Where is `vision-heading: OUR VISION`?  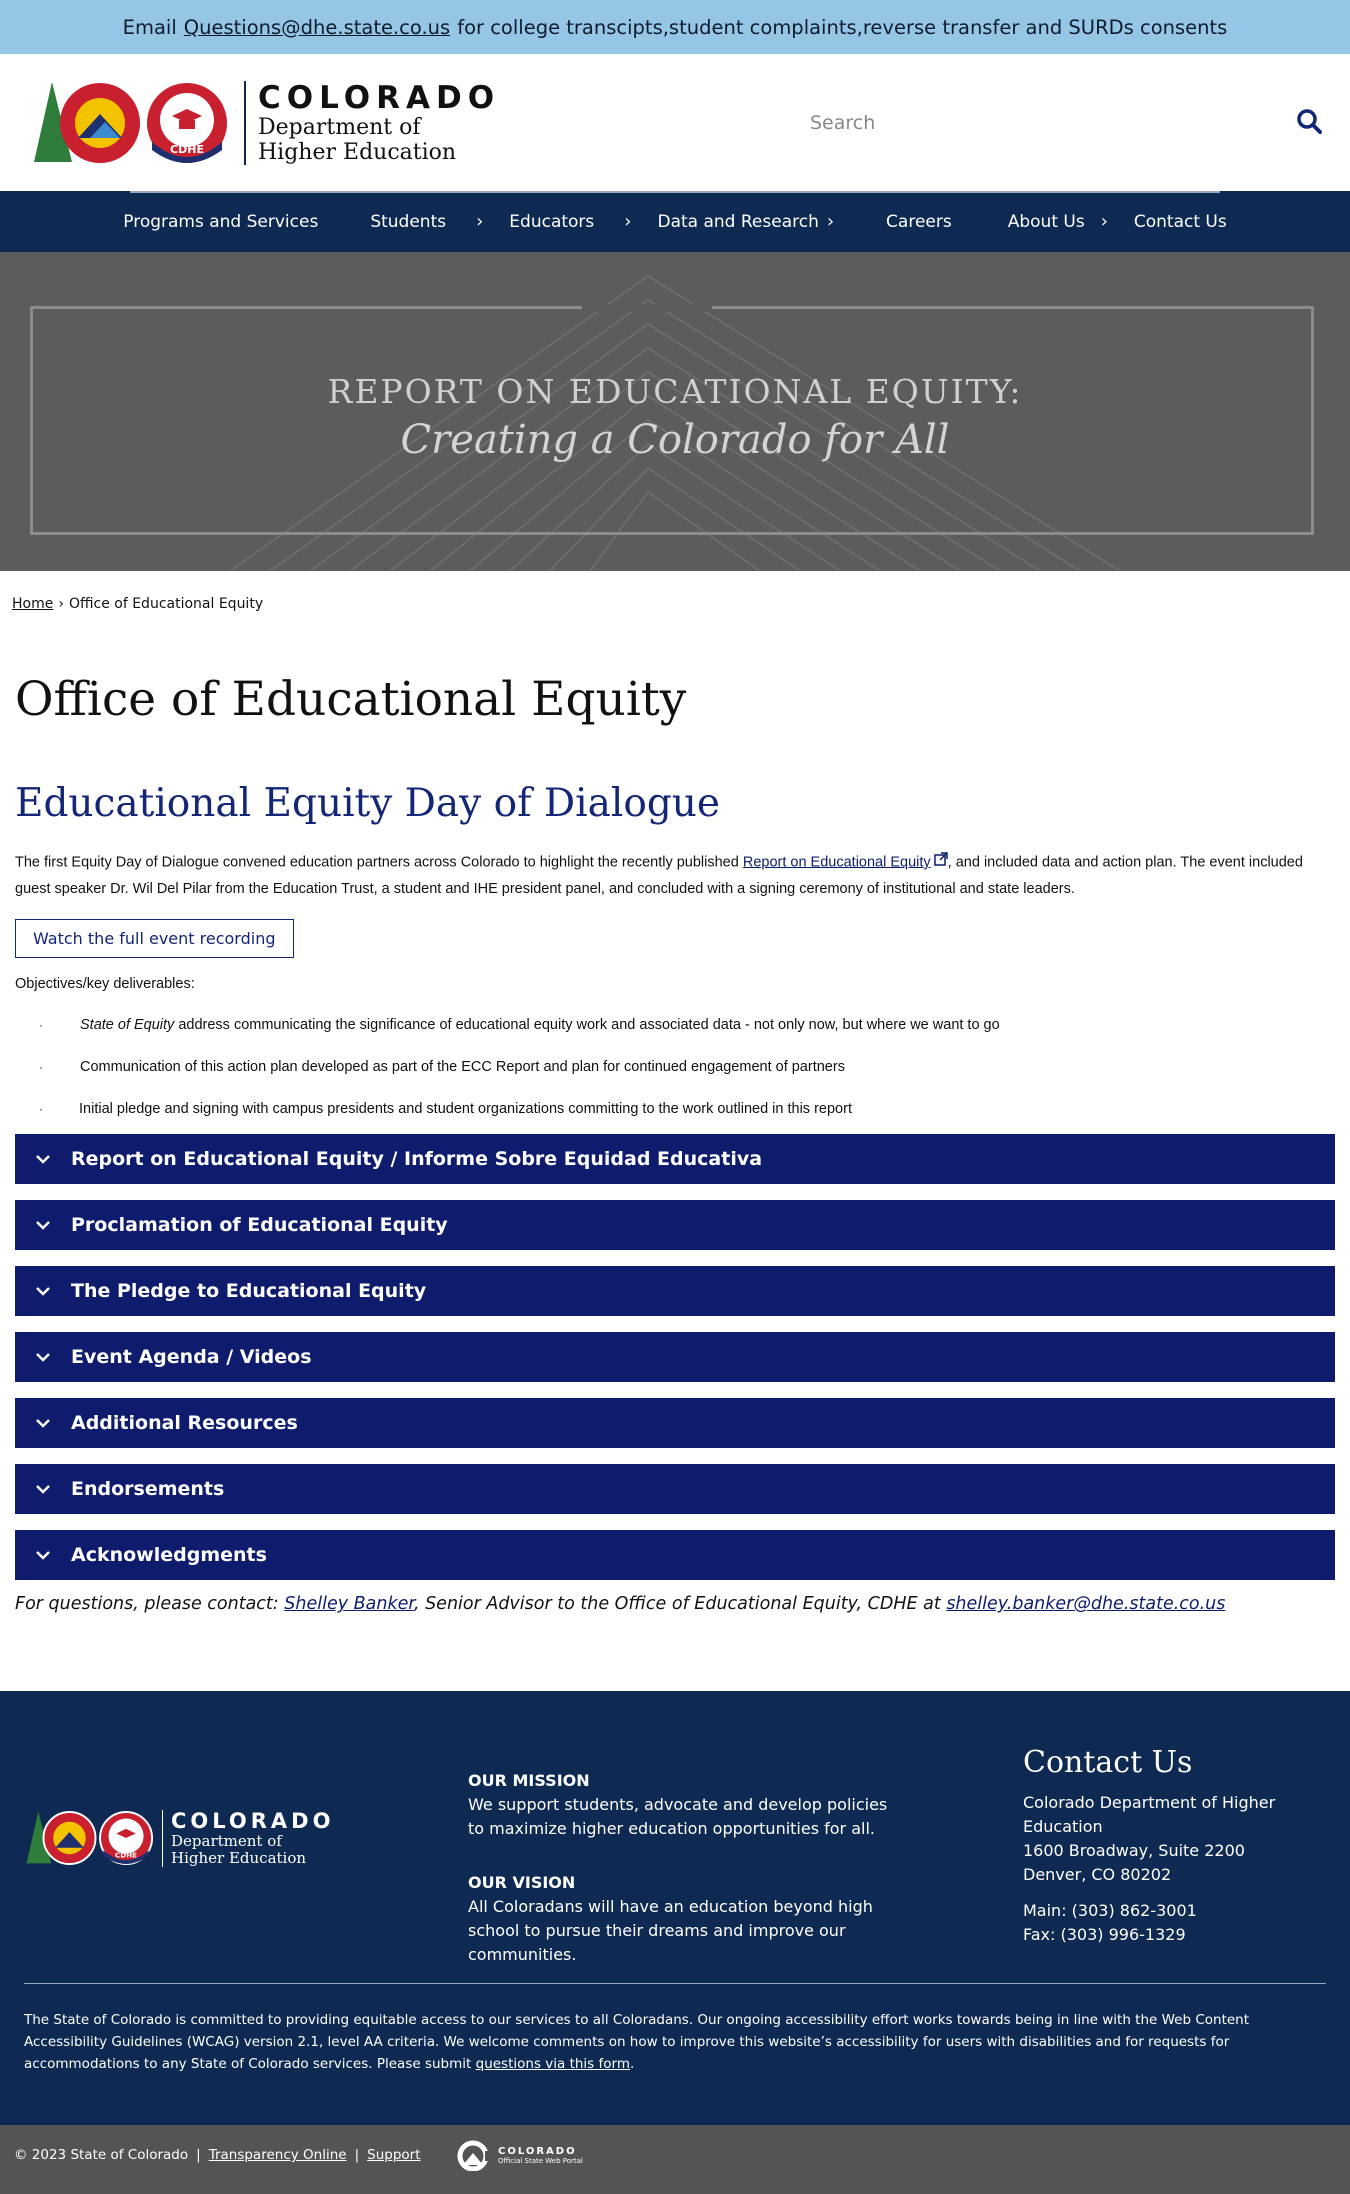
vision-heading: OUR VISION is located at coordinates (522, 1882).